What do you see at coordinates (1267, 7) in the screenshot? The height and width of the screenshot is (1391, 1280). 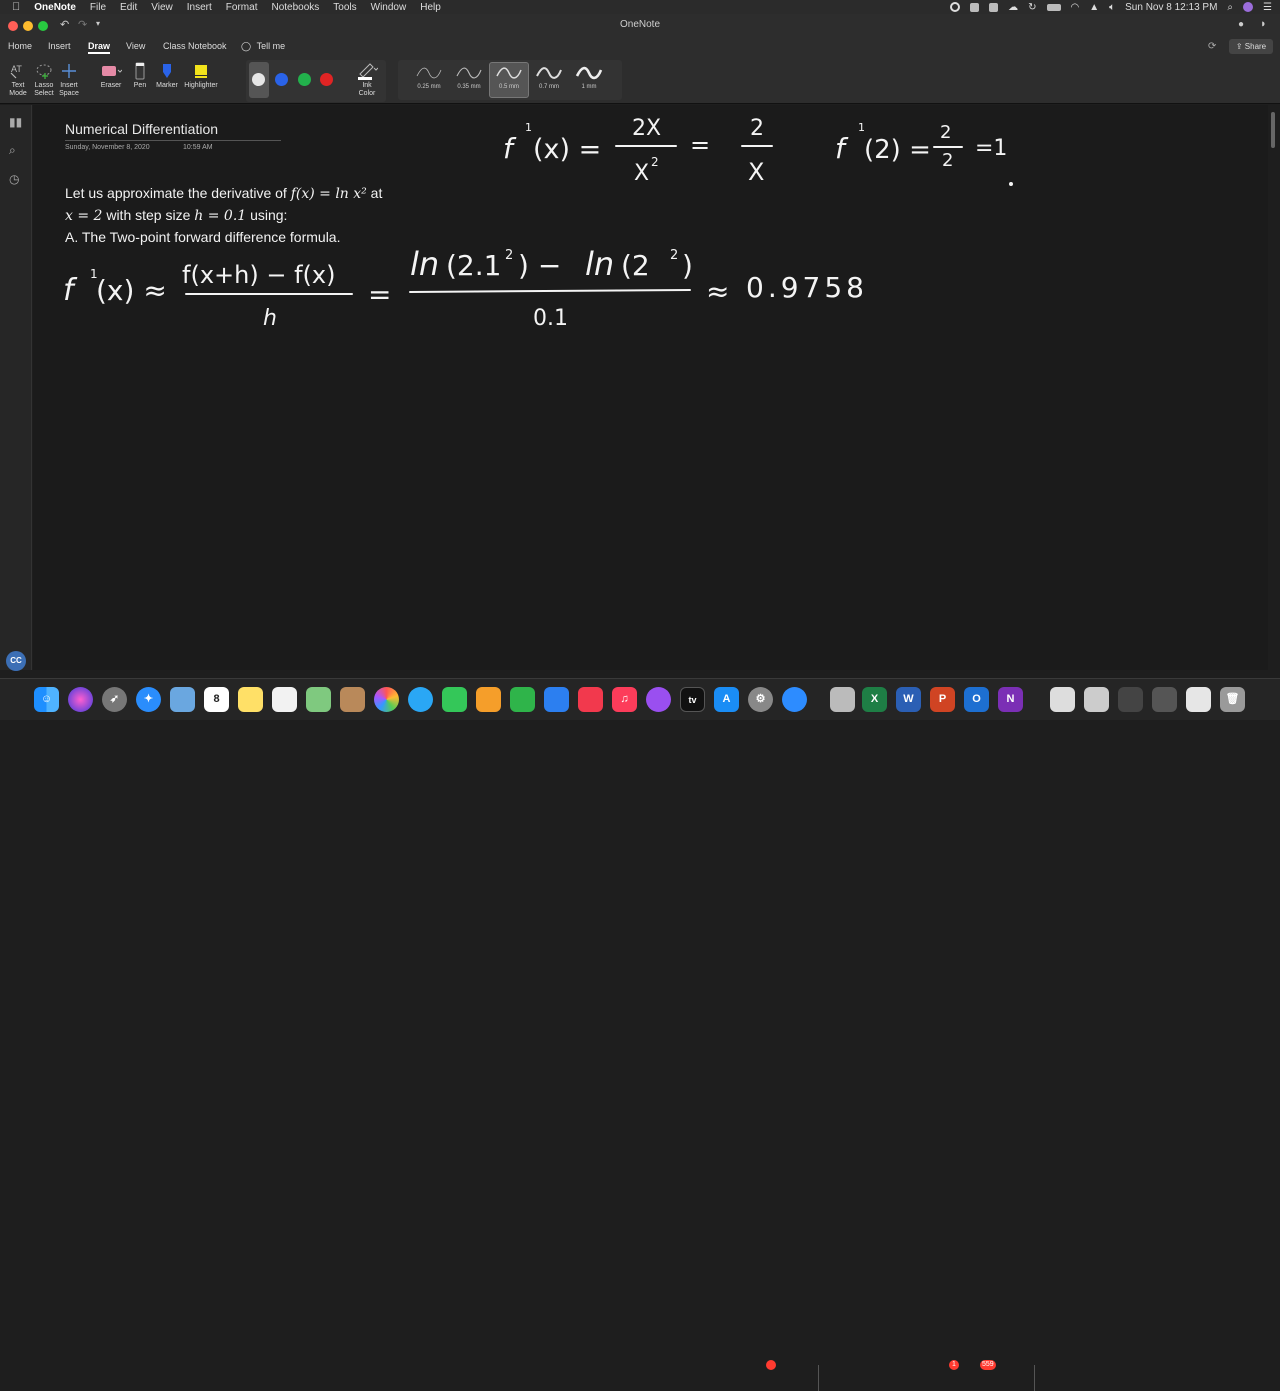 I see `control-center-icon: ☰` at bounding box center [1267, 7].